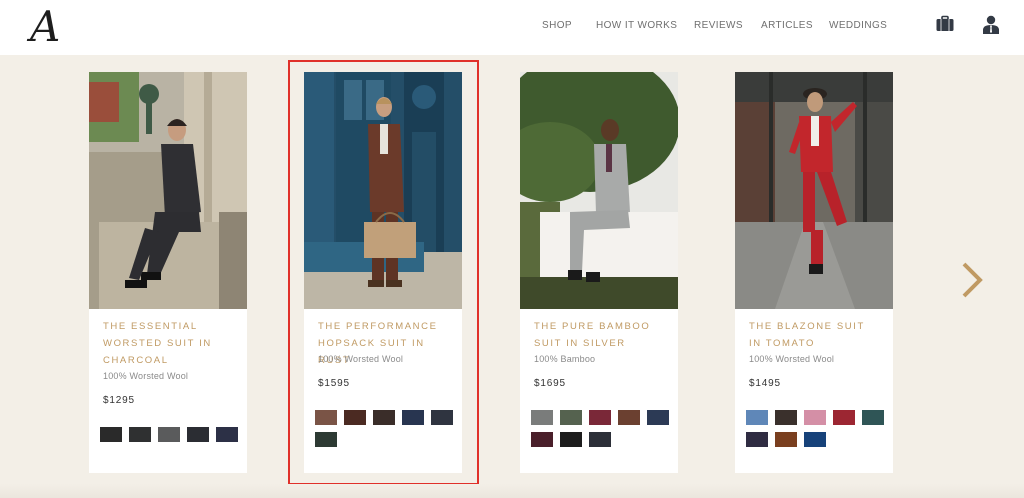  What do you see at coordinates (600, 335) in the screenshot?
I see `product-name: THE PURE BAMBOO SUIT IN SILVER` at bounding box center [600, 335].